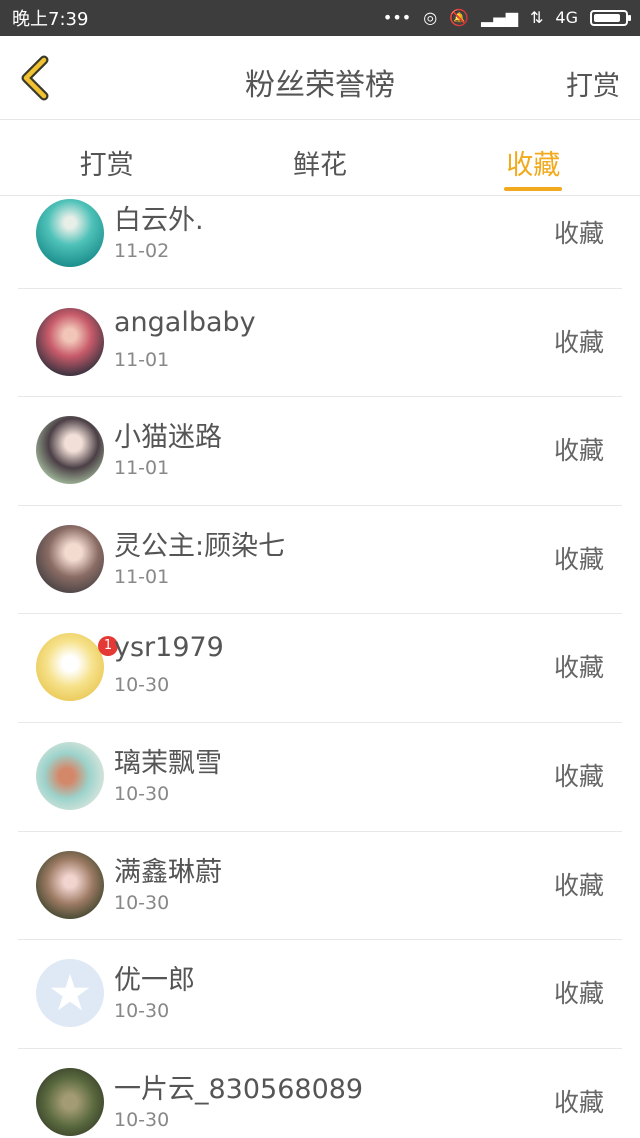 This screenshot has width=640, height=1138. I want to click on list-item: 1 ysr1979 10-30 收藏, so click(320, 668).